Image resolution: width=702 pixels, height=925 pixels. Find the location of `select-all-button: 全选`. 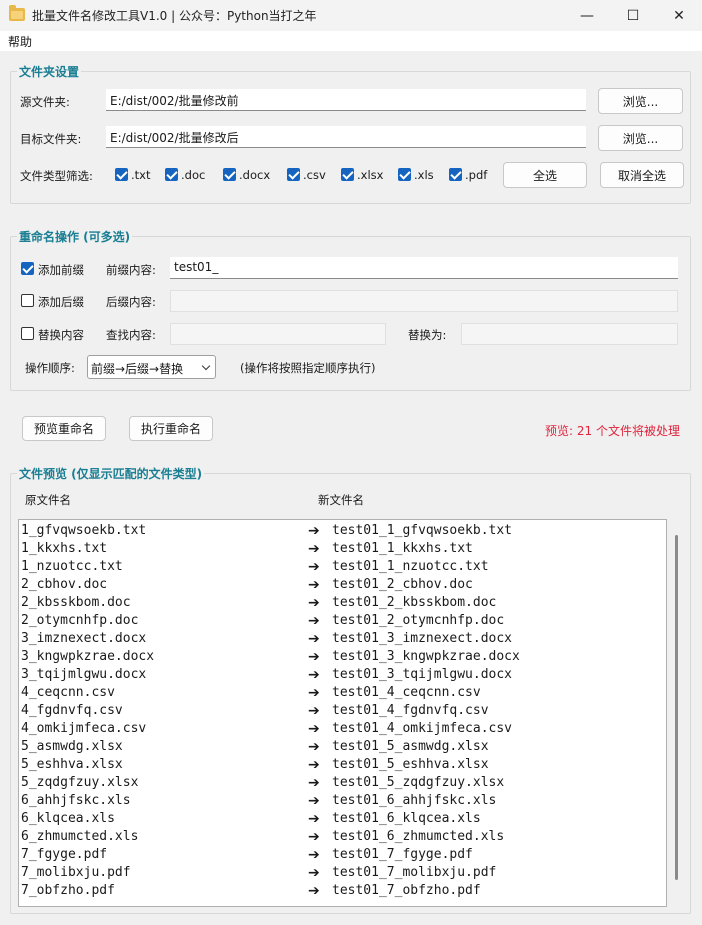

select-all-button: 全选 is located at coordinates (545, 175).